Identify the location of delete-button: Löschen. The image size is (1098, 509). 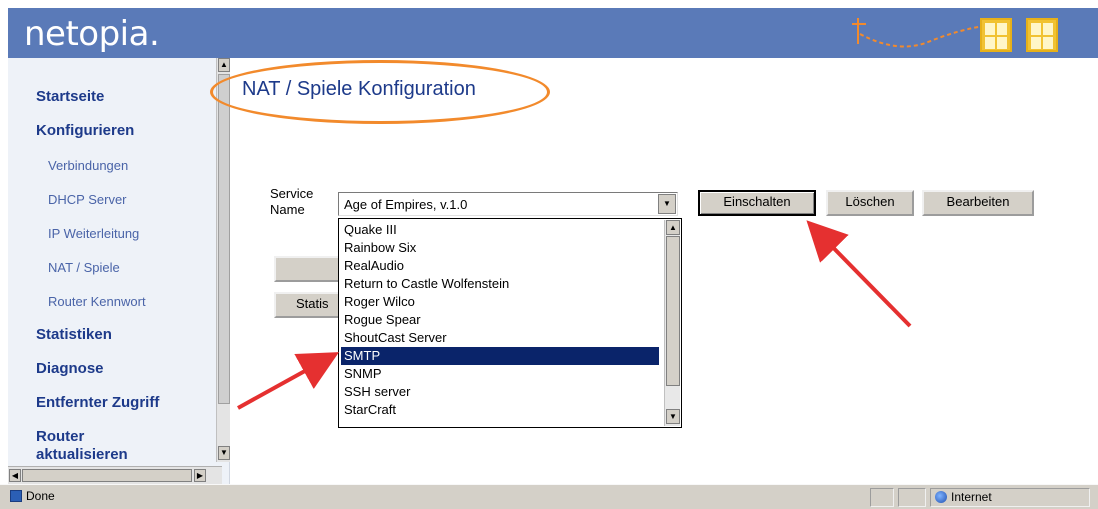
(870, 203).